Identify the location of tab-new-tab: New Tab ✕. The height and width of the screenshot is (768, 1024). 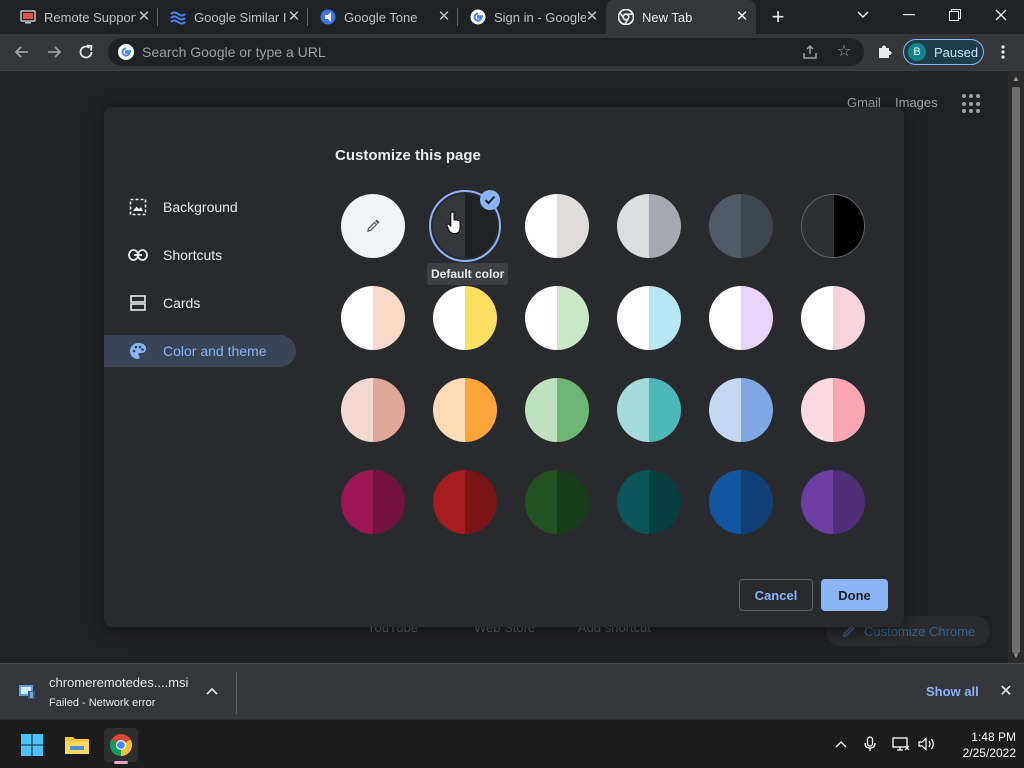
(681, 17).